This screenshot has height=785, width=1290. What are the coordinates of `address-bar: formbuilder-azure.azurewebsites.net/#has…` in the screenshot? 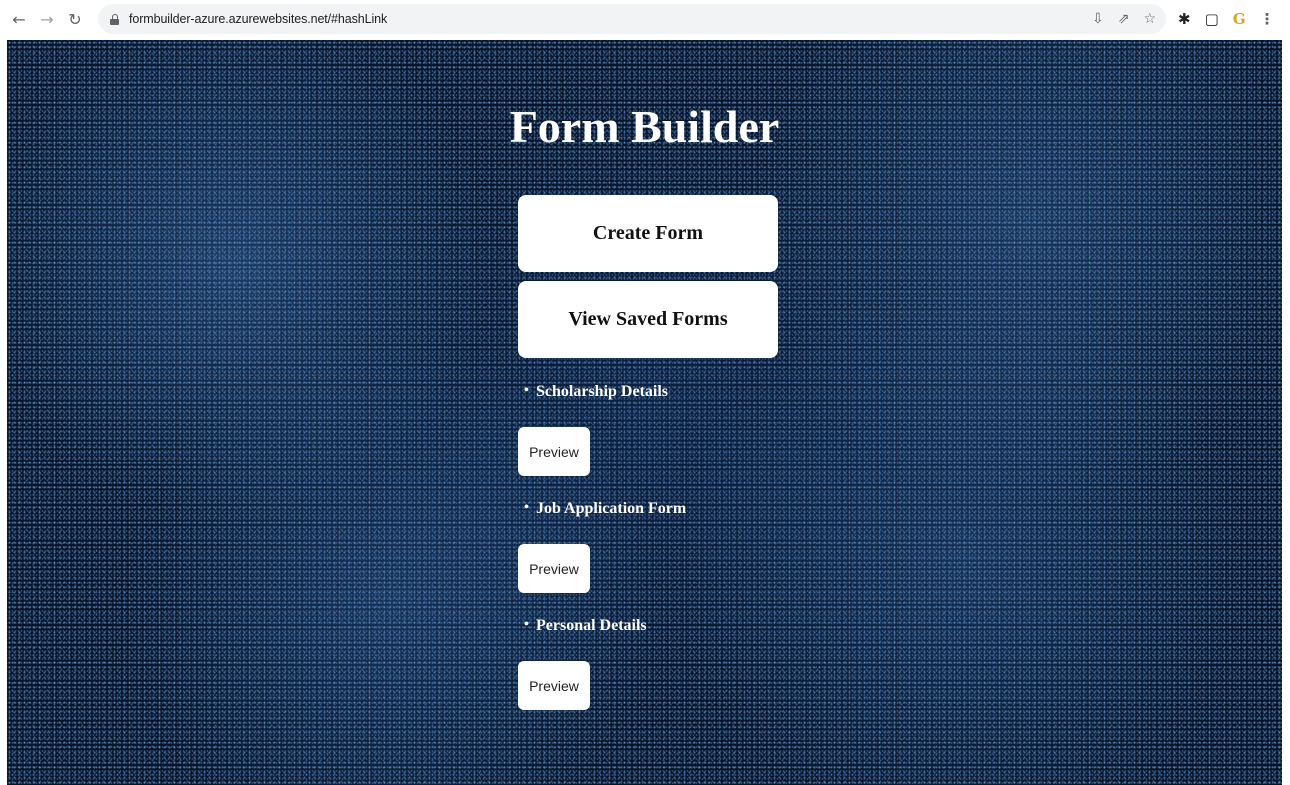 It's located at (632, 19).